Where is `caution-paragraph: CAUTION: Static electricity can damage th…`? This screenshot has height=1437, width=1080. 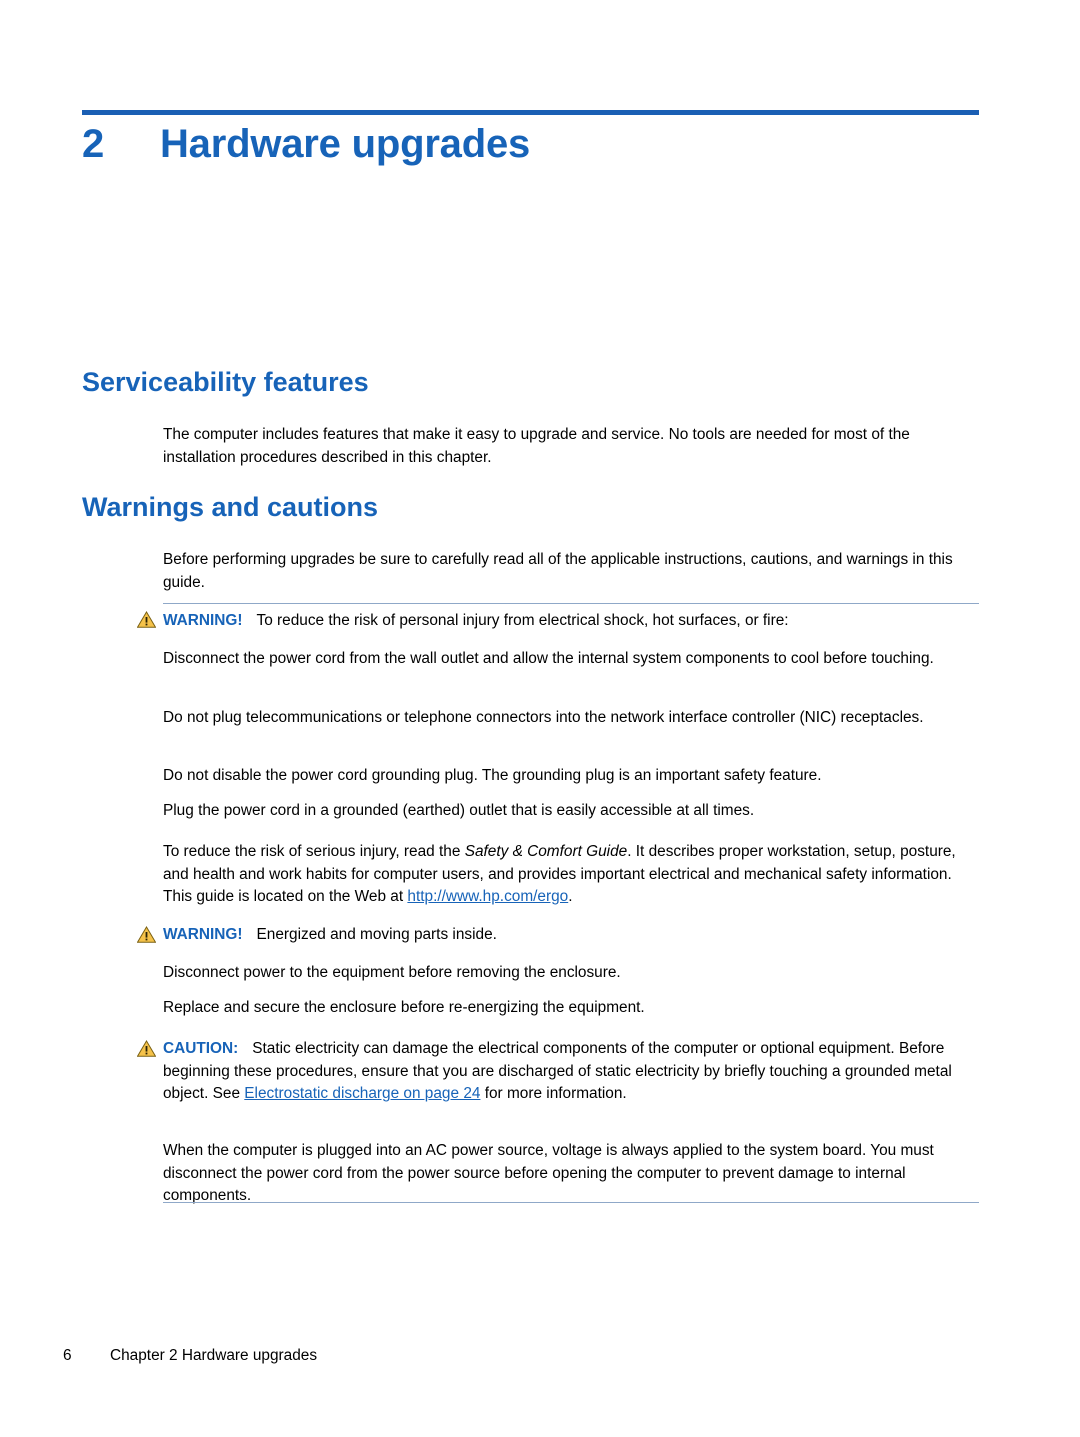 caution-paragraph: CAUTION: Static electricity can damage th… is located at coordinates (571, 1072).